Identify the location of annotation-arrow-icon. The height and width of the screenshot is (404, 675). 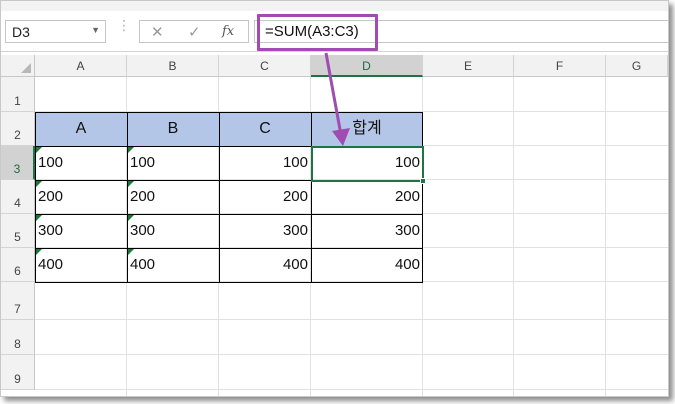
(337, 99).